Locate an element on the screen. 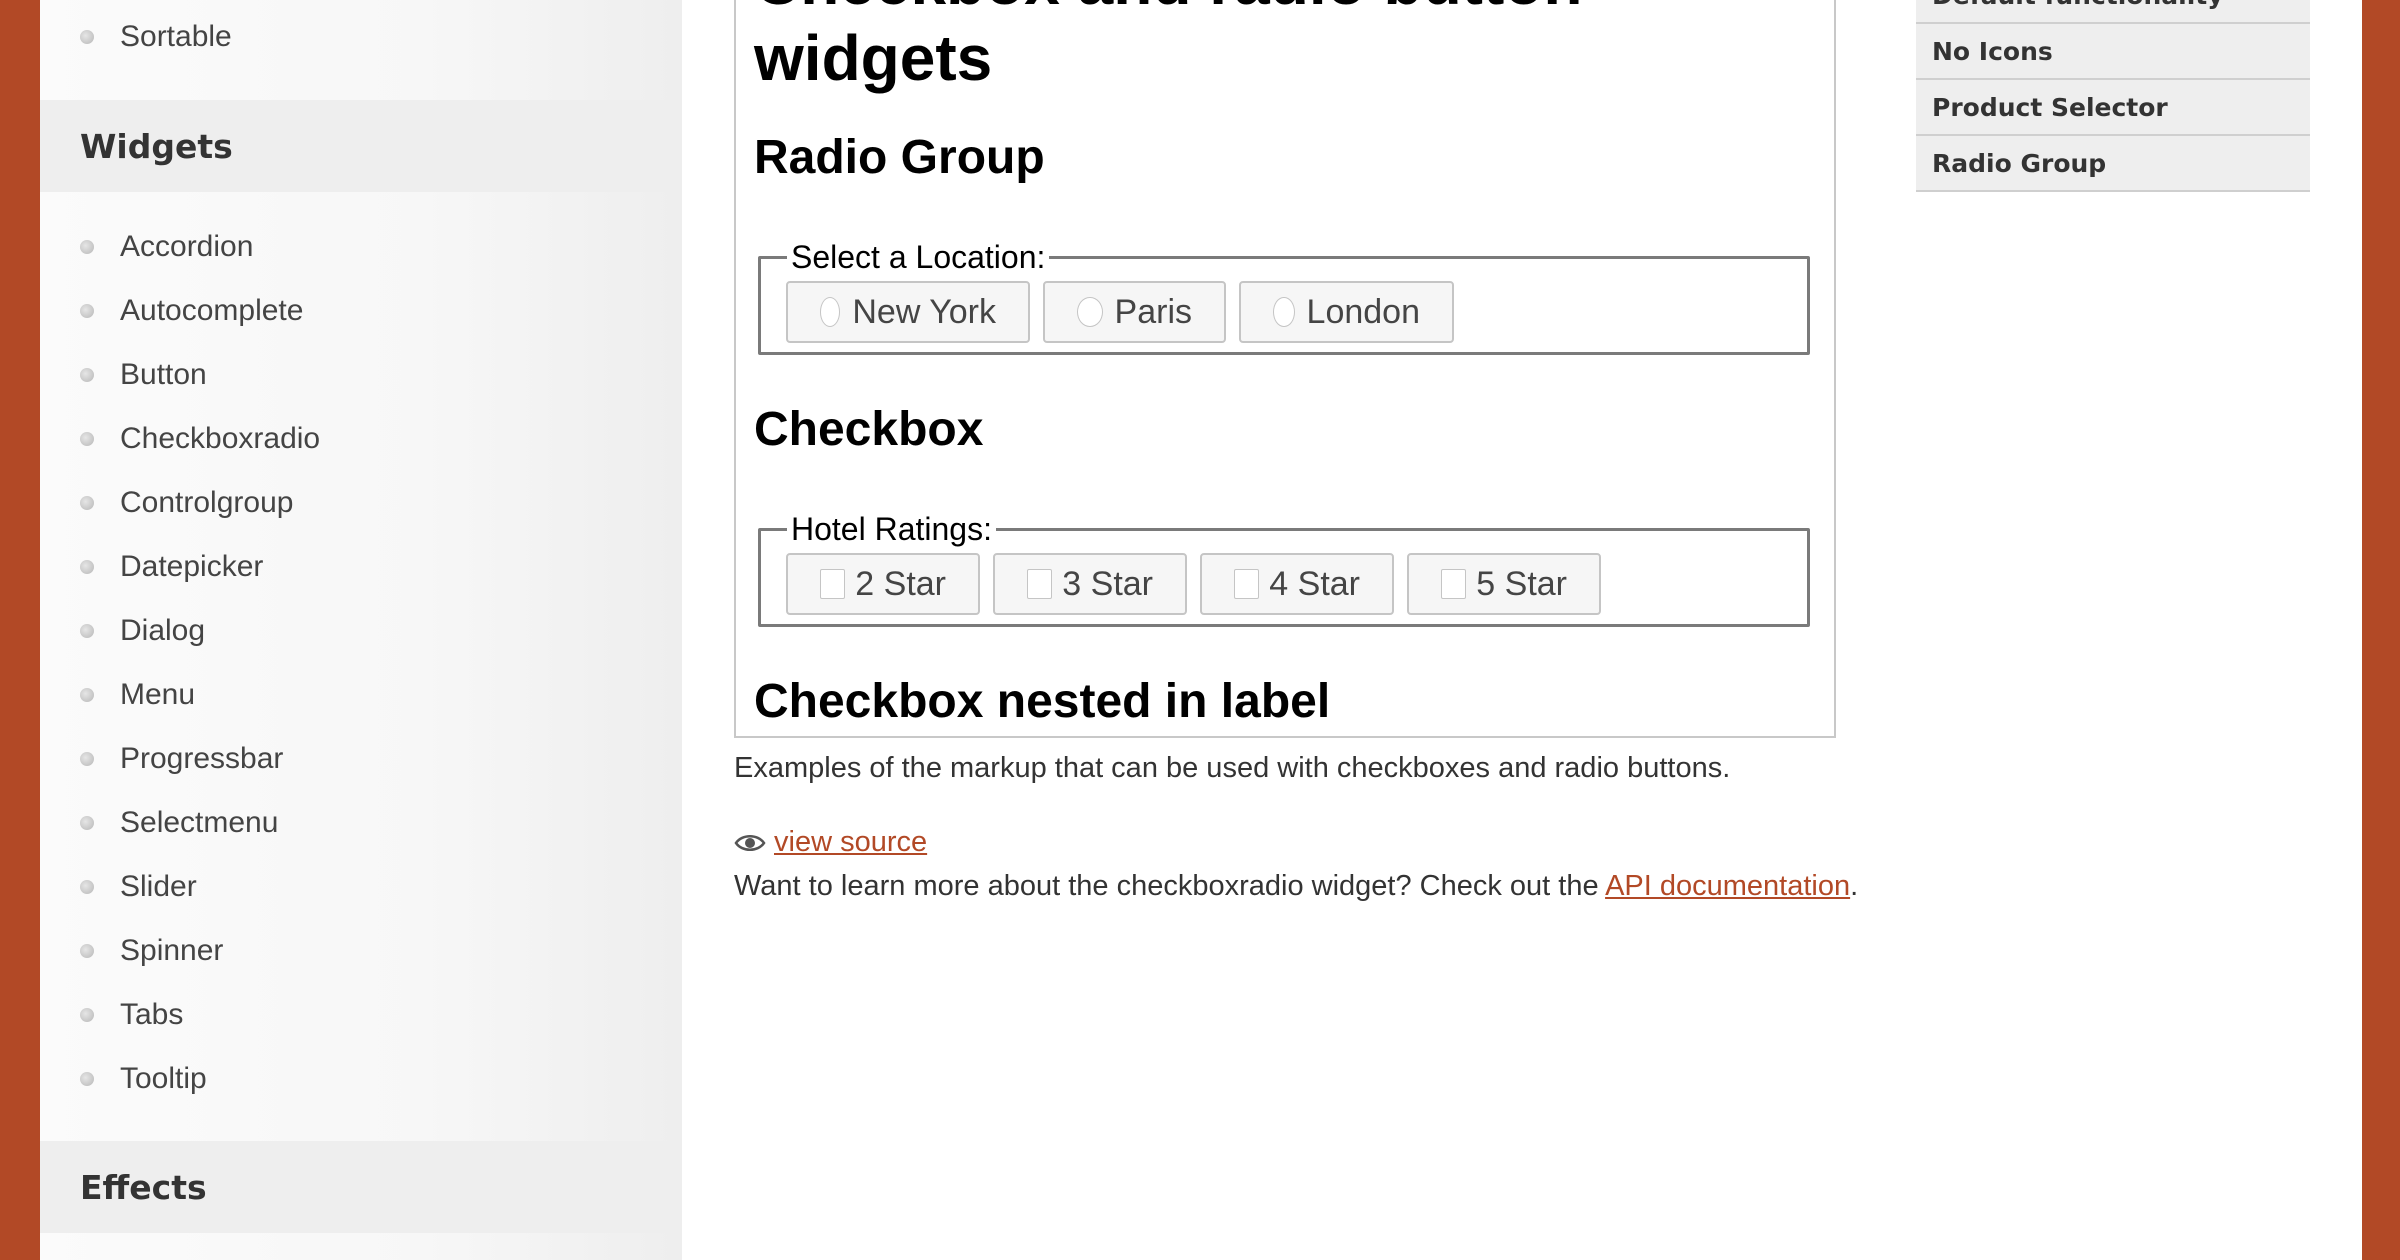  eye-icon is located at coordinates (750, 842).